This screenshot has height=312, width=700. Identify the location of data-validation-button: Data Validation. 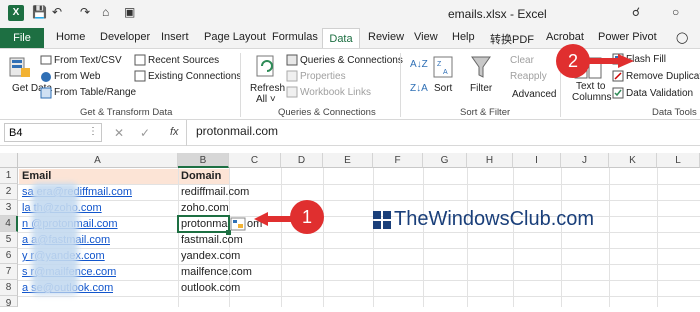
(659, 93).